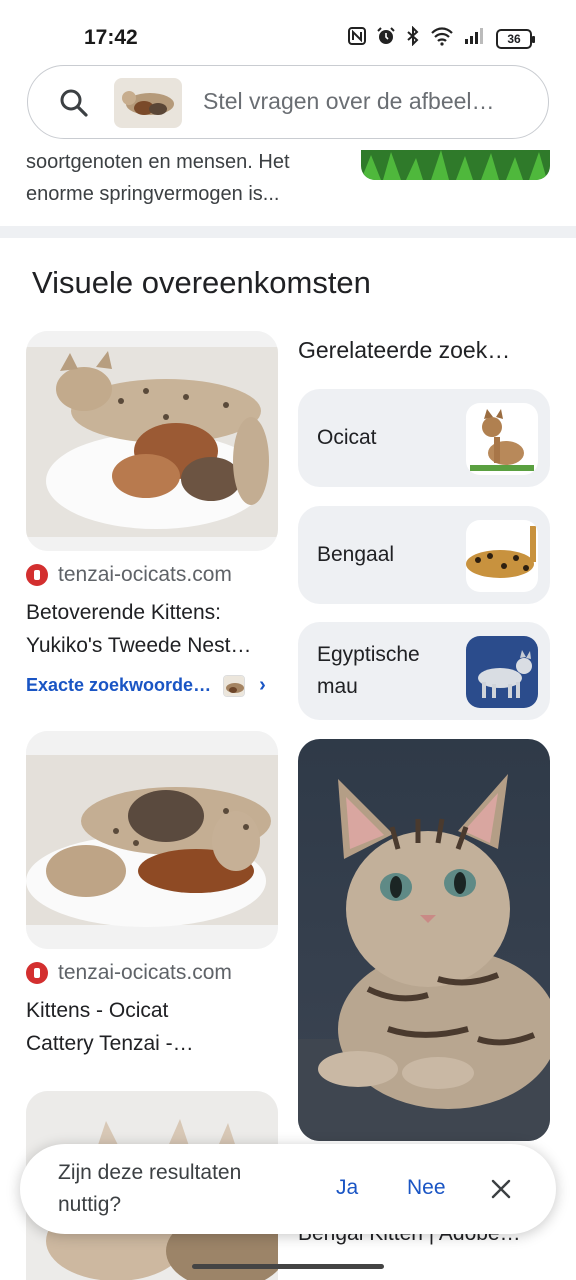 The image size is (576, 1280). Describe the element at coordinates (111, 37) in the screenshot. I see `status-time: 17:42` at that location.